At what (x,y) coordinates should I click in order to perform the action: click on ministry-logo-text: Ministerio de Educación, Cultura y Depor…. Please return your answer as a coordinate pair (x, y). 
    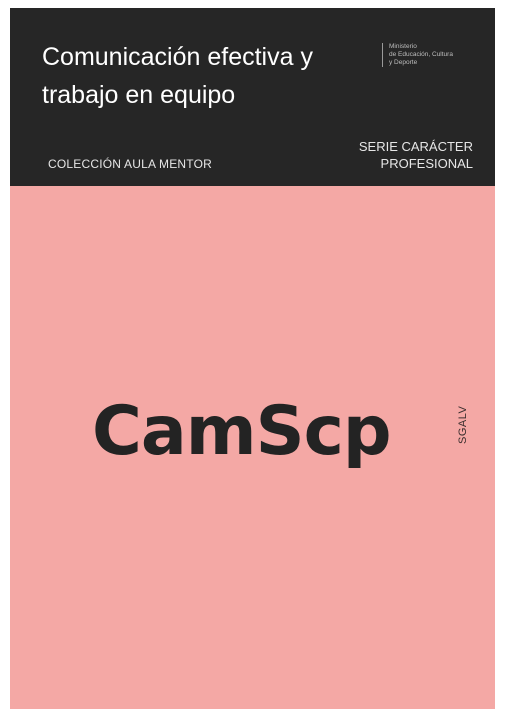
    Looking at the image, I should click on (417, 55).